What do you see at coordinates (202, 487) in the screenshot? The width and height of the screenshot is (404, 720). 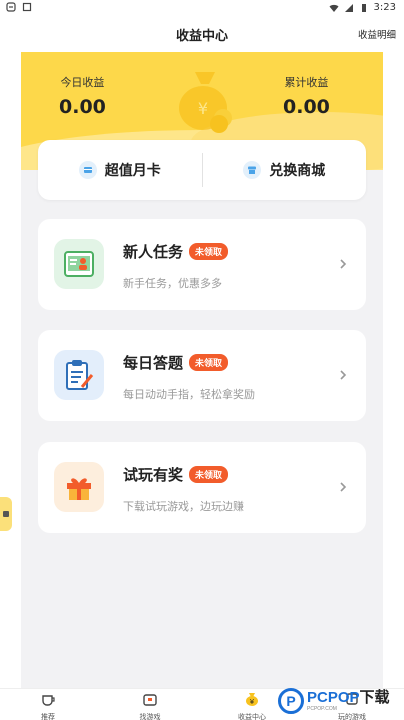 I see `task-card-trial-reward: 试玩有奖 未领取 下载试玩游戏，边玩边赚` at bounding box center [202, 487].